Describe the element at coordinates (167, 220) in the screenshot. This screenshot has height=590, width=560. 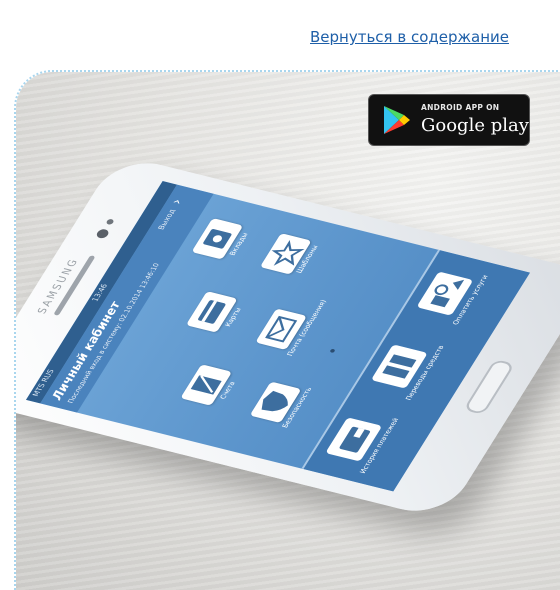
I see `logout-button: Выход` at that location.